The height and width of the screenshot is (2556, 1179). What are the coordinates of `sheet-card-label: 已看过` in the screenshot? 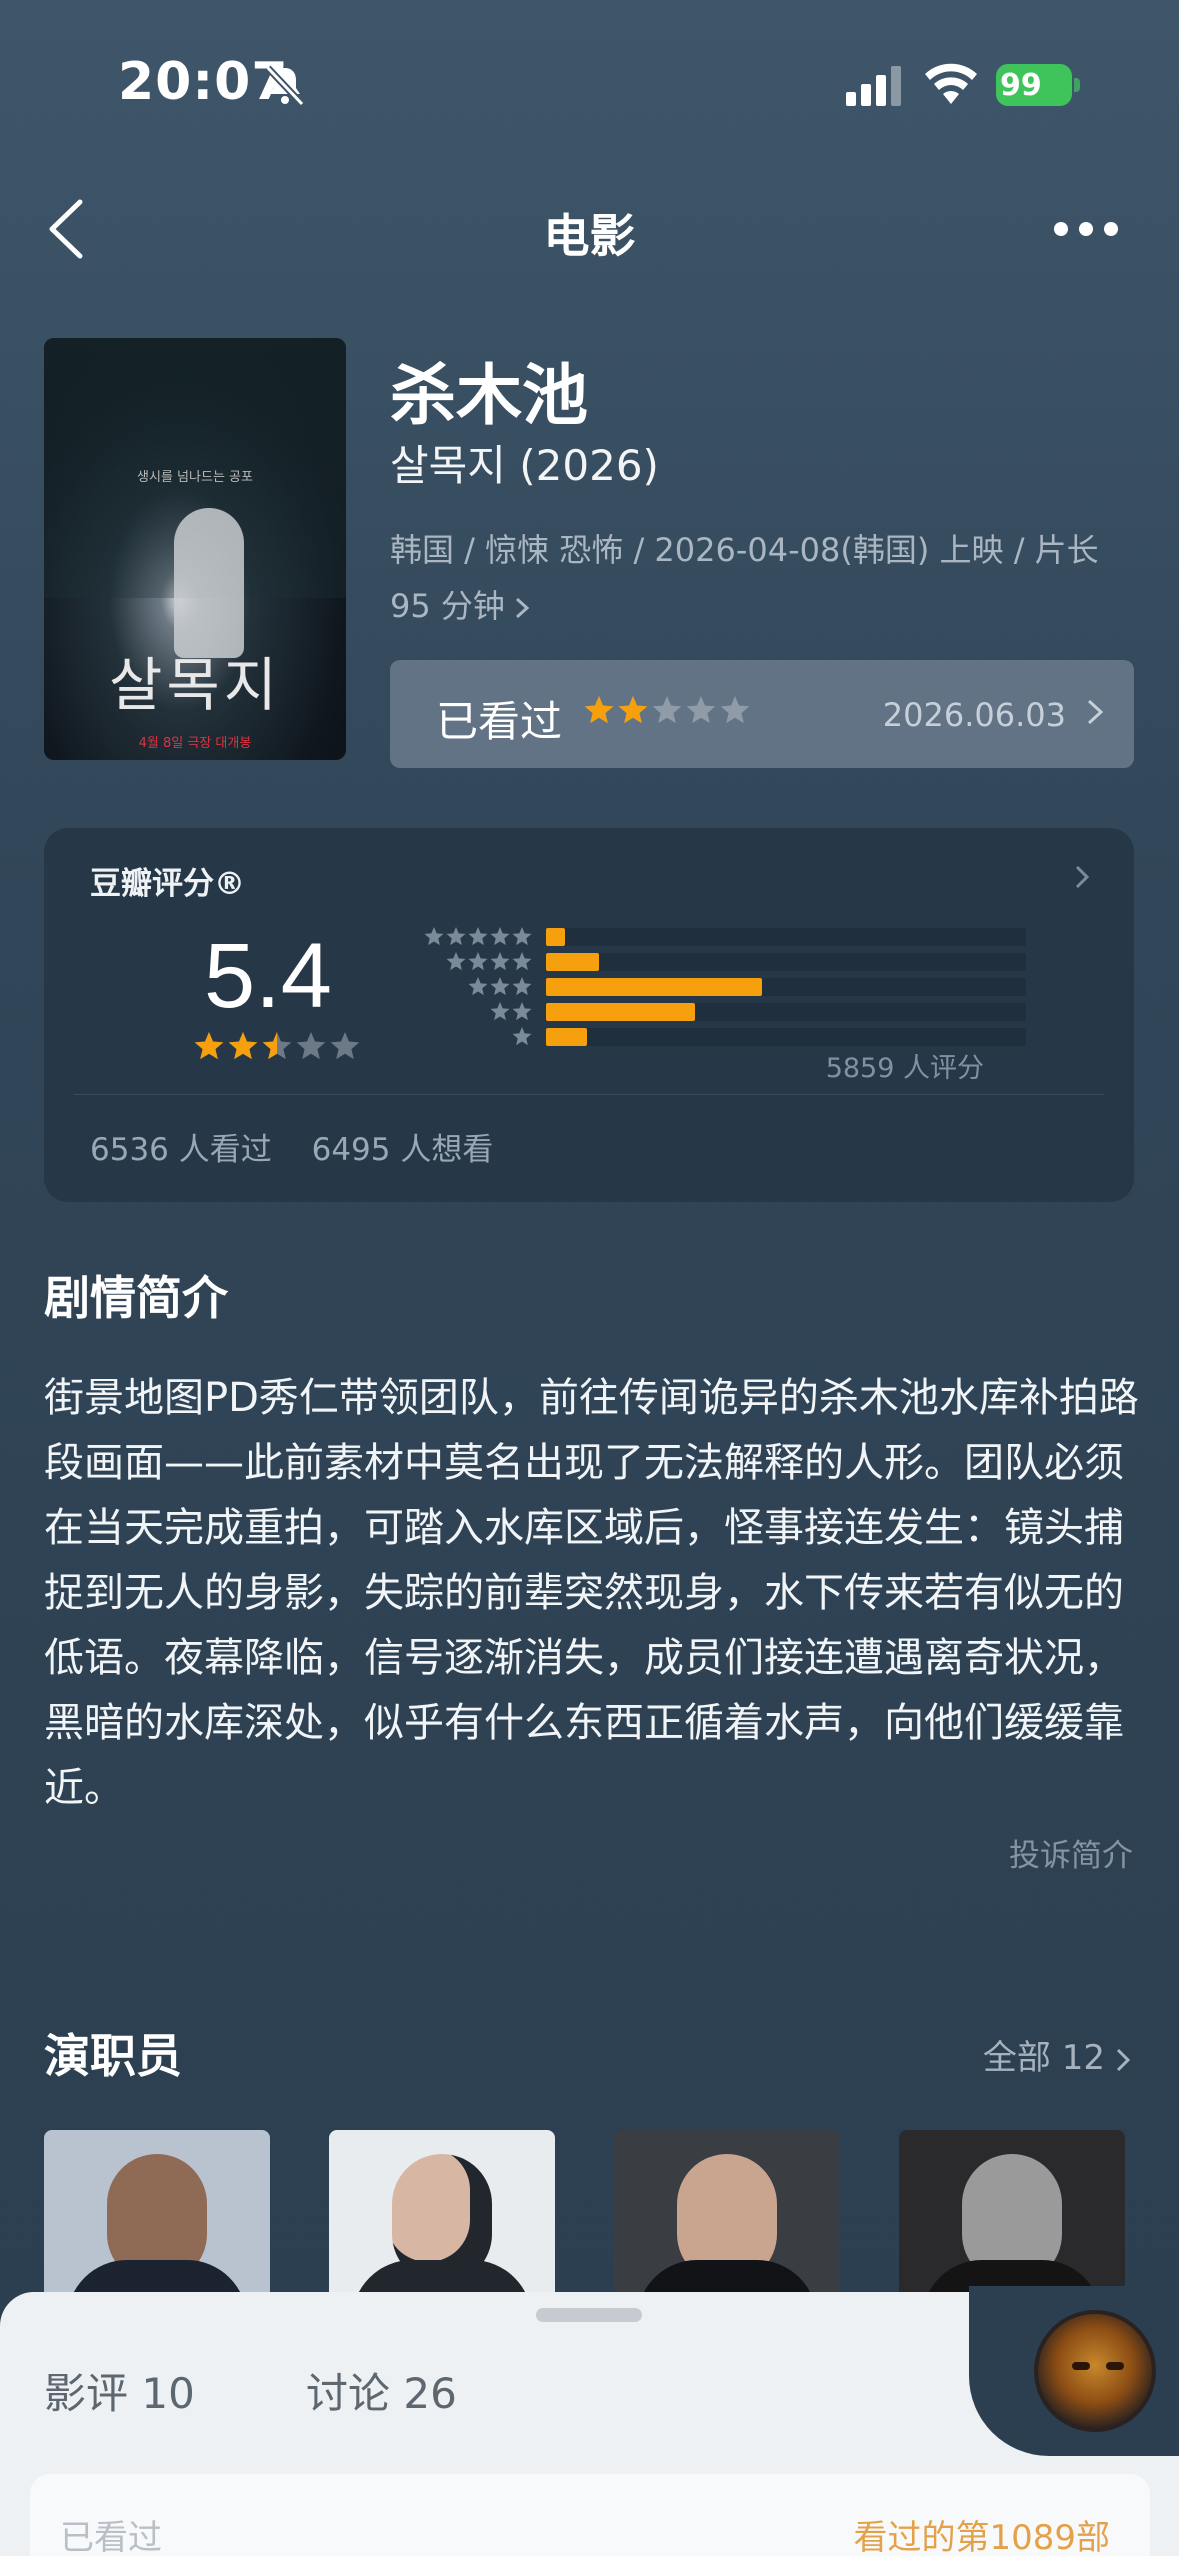 It's located at (111, 2537).